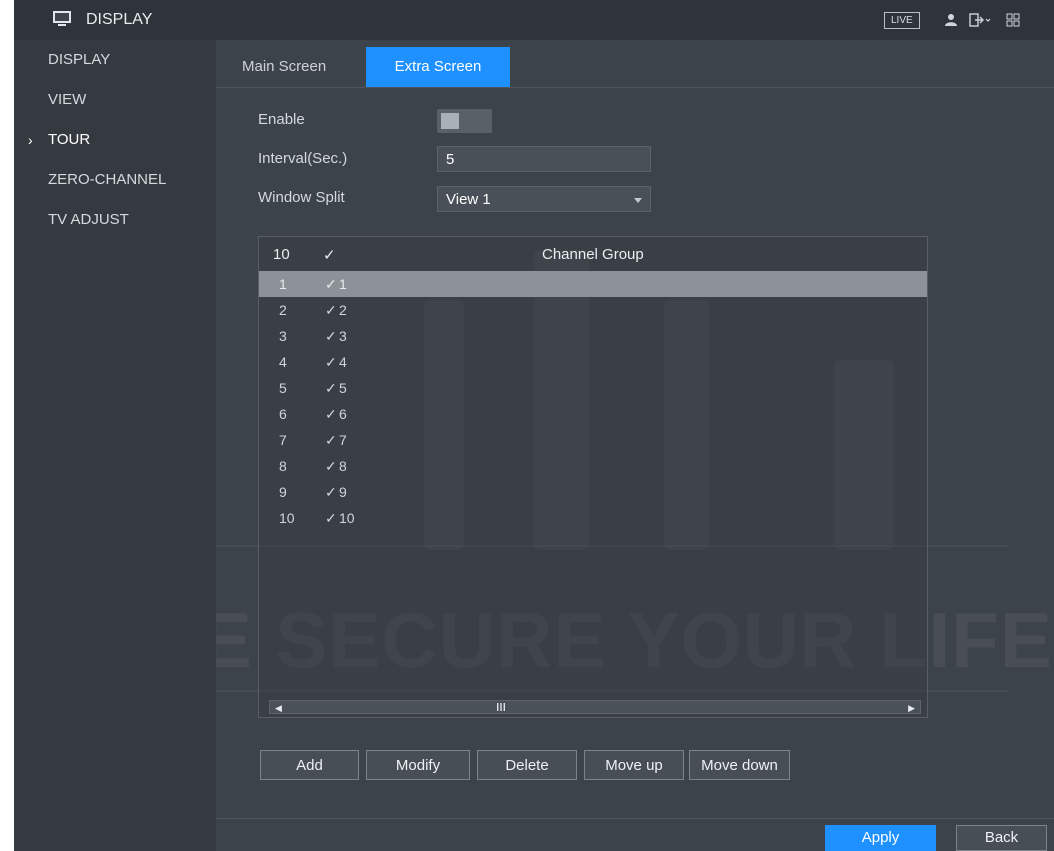 The image size is (1054, 851). Describe the element at coordinates (69, 139) in the screenshot. I see `sidebar-item-label: TOUR` at that location.